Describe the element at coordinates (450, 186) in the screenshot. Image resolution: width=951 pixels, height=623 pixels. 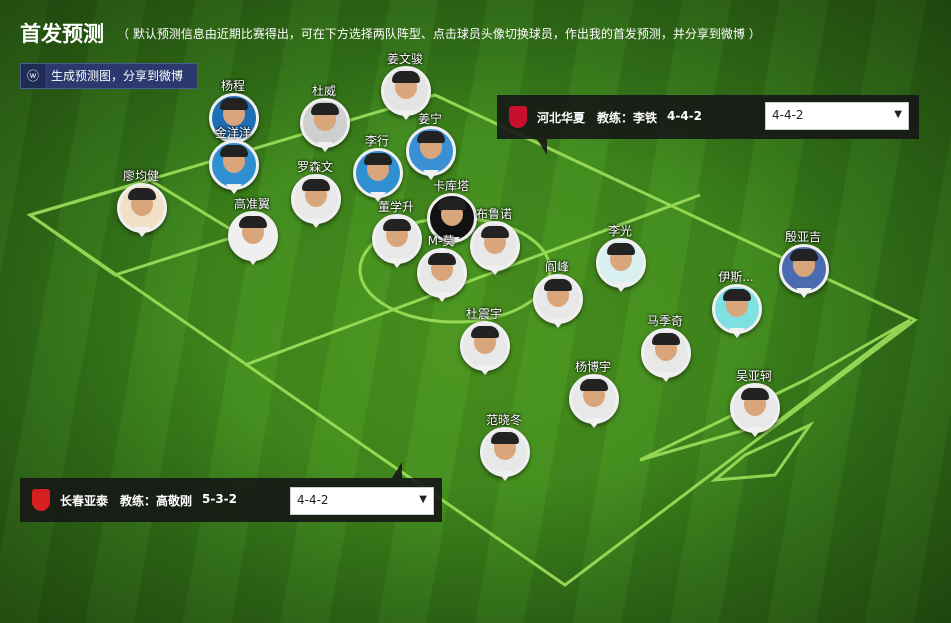
I see `player-name: 卡库塔` at that location.